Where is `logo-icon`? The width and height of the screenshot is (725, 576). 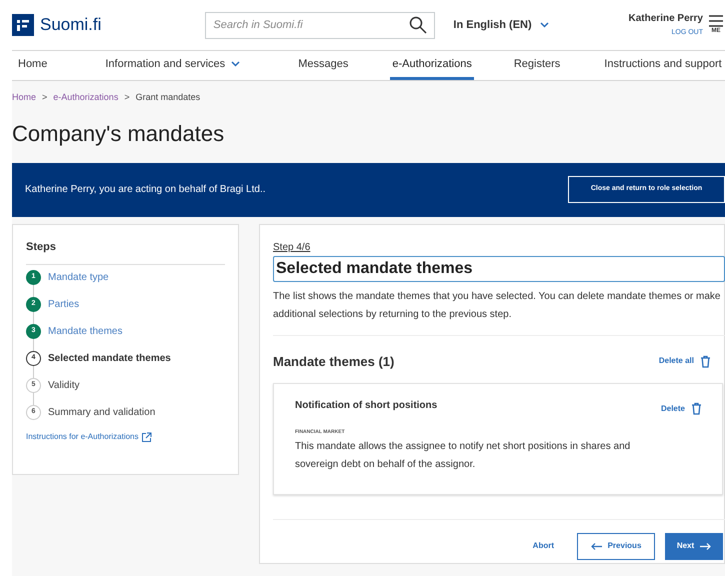 logo-icon is located at coordinates (23, 25).